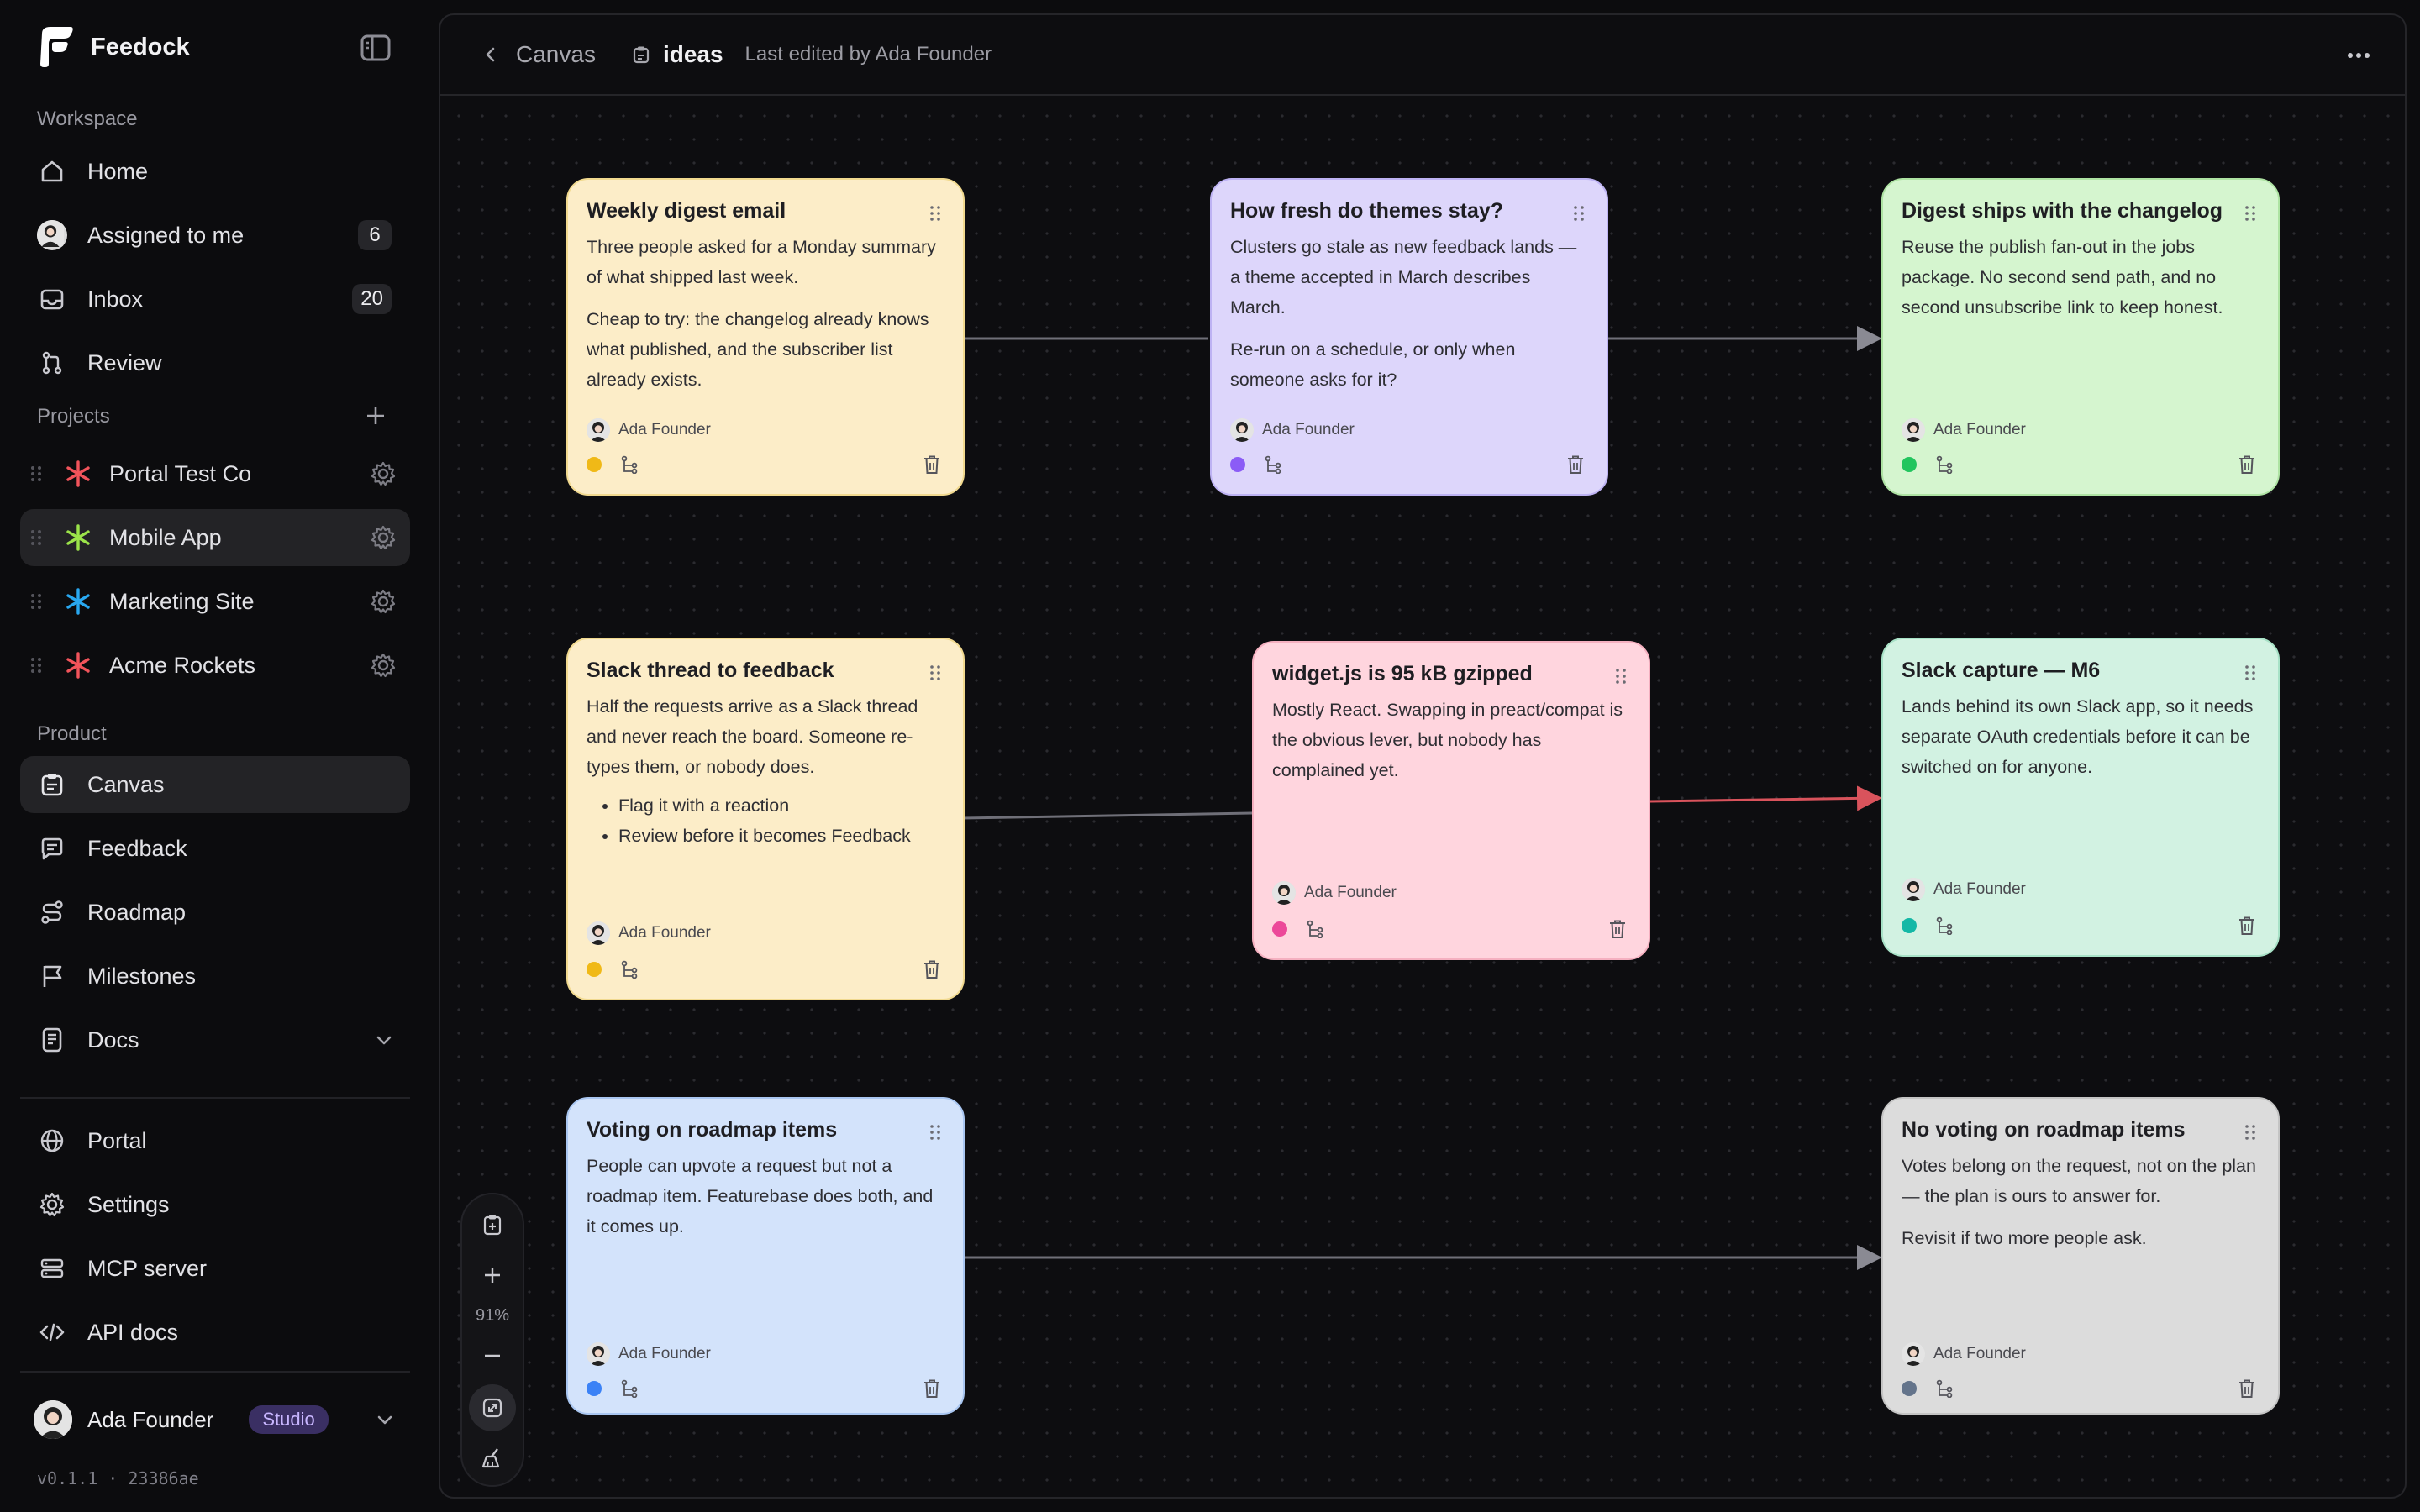 The image size is (2420, 1512). Describe the element at coordinates (215, 1372) in the screenshot. I see `sidebar-divider` at that location.